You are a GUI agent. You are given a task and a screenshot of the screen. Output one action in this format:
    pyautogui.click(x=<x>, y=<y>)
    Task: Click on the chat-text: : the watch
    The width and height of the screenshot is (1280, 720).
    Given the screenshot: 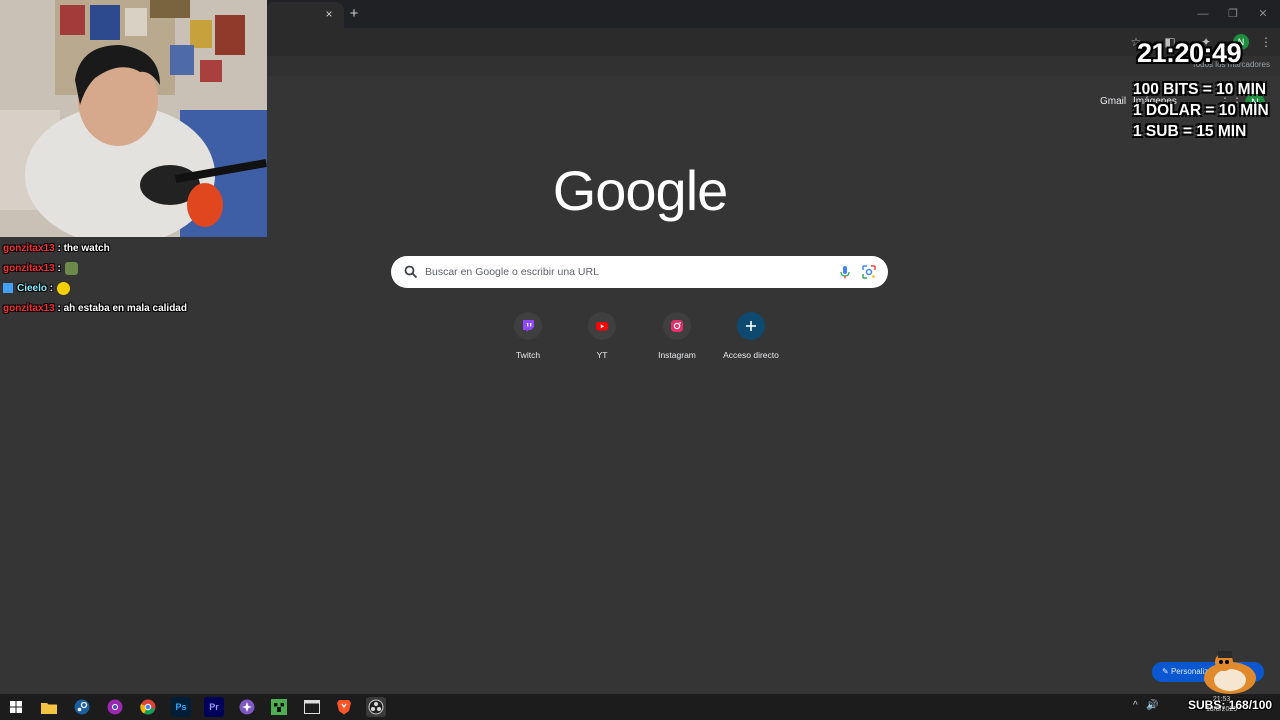 What is the action you would take?
    pyautogui.click(x=83, y=248)
    